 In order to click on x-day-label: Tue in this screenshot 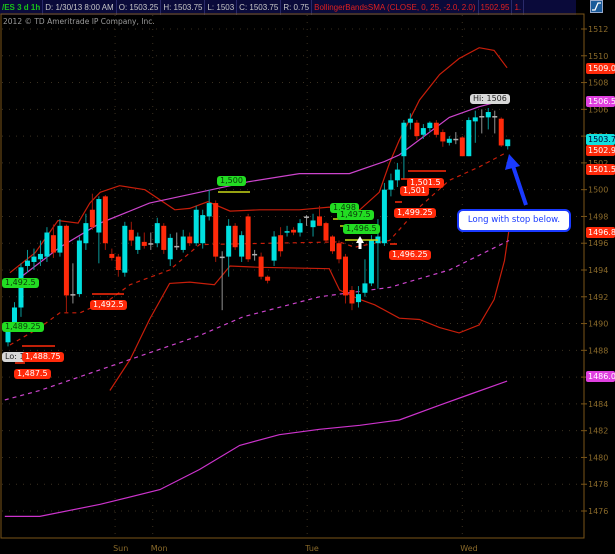, I will do `click(312, 548)`.